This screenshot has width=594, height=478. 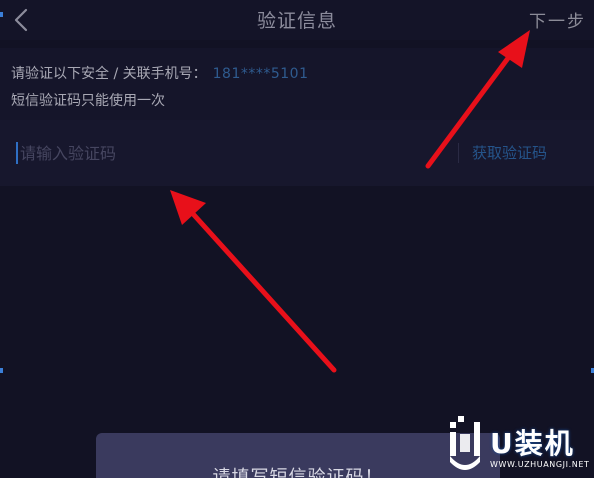 I want to click on arrow-head-input, so click(x=188, y=207).